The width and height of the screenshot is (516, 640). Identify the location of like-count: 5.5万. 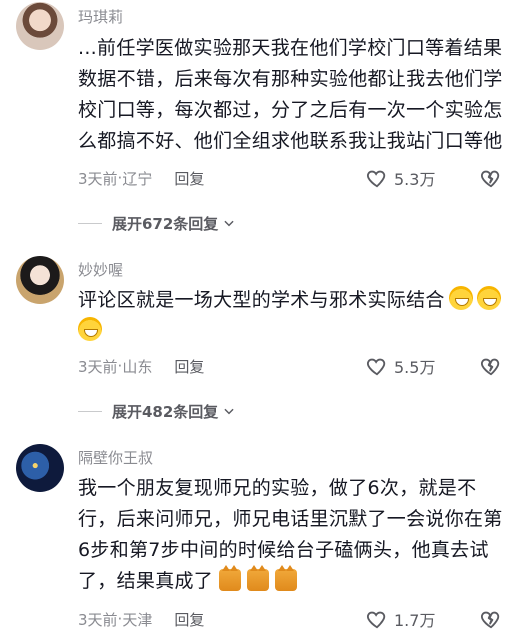
(415, 367).